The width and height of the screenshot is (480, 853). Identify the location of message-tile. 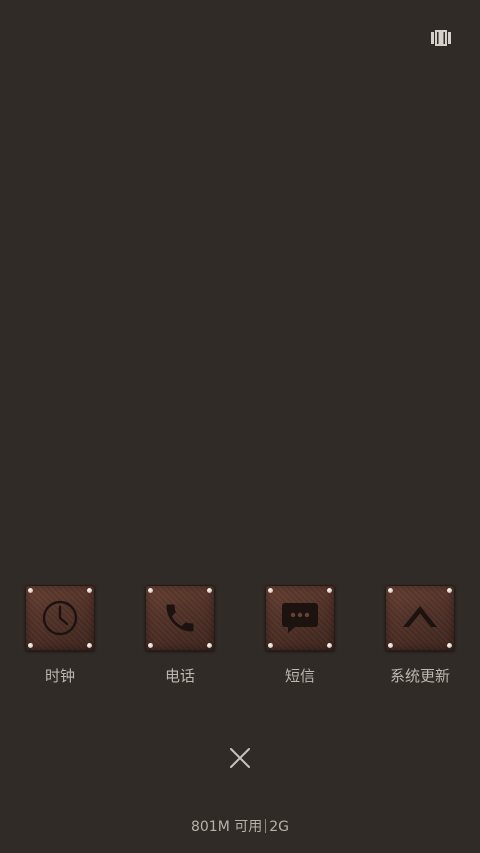
(300, 618).